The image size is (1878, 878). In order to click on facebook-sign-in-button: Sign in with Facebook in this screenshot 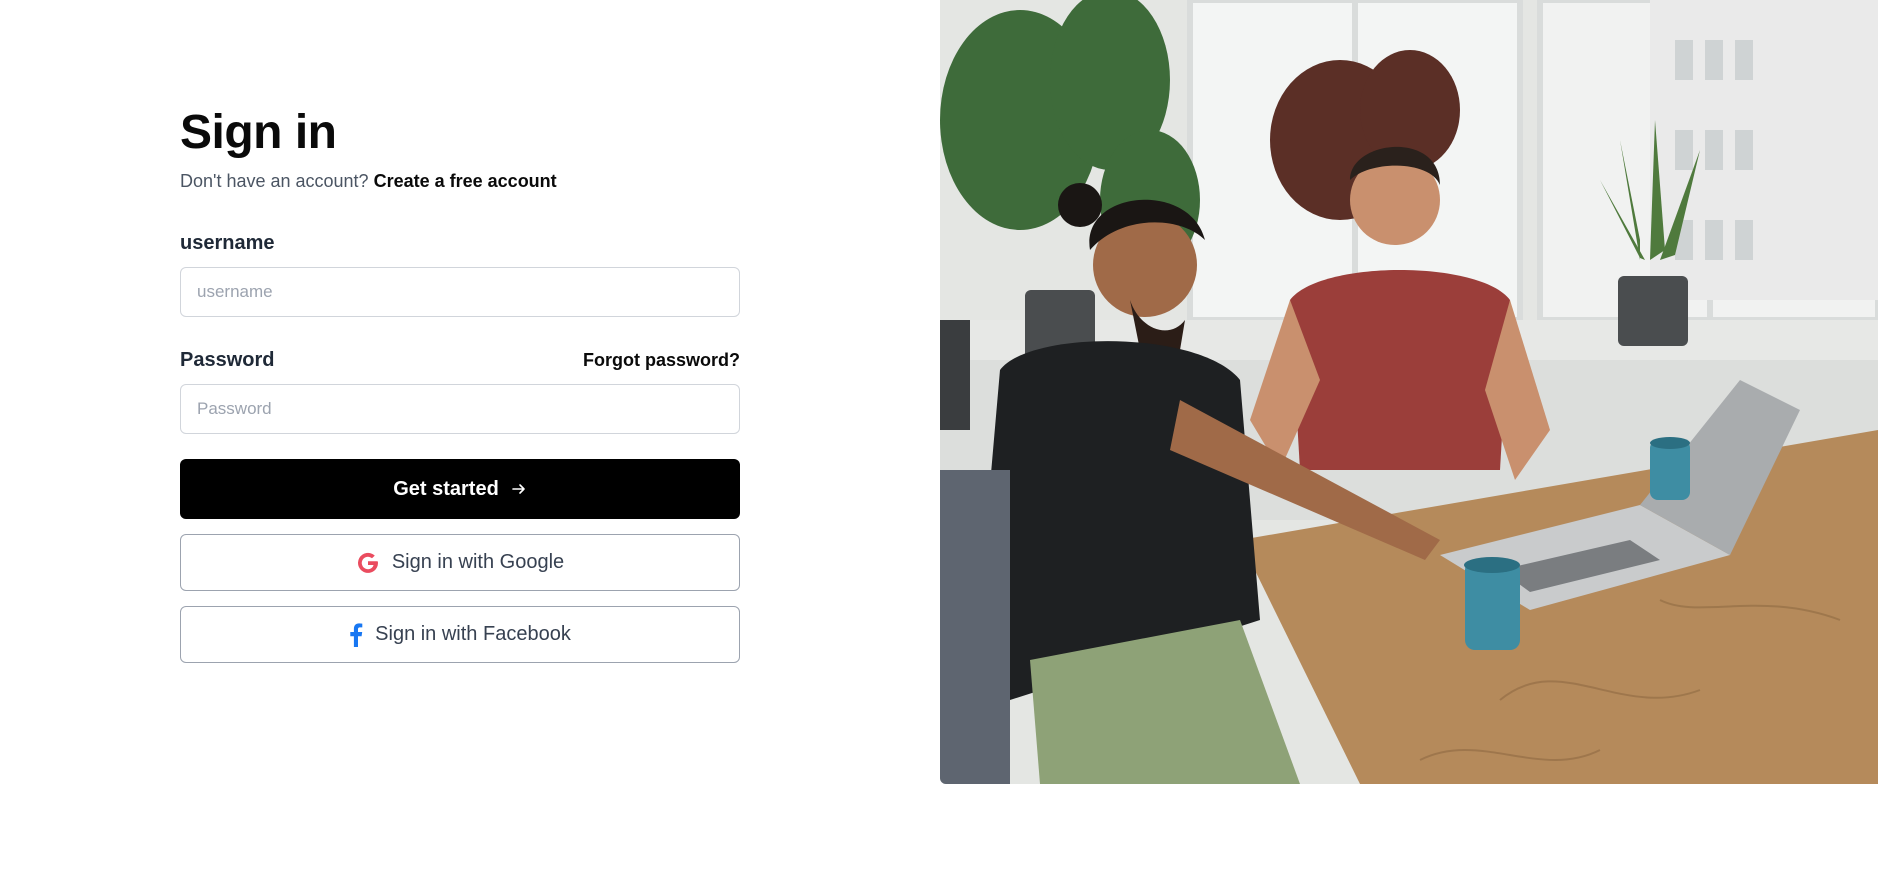, I will do `click(460, 634)`.